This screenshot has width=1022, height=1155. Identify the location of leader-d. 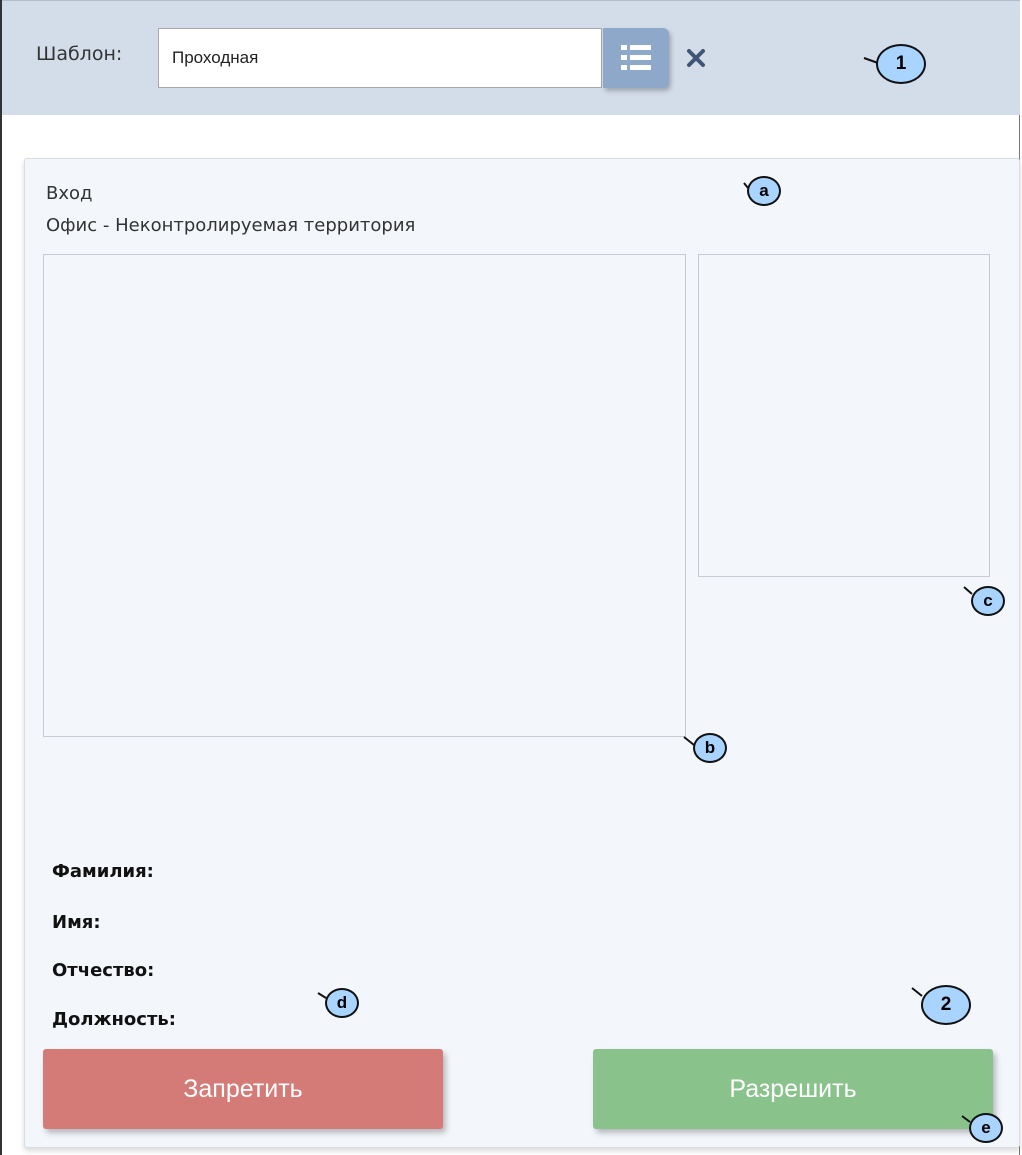
(322, 995).